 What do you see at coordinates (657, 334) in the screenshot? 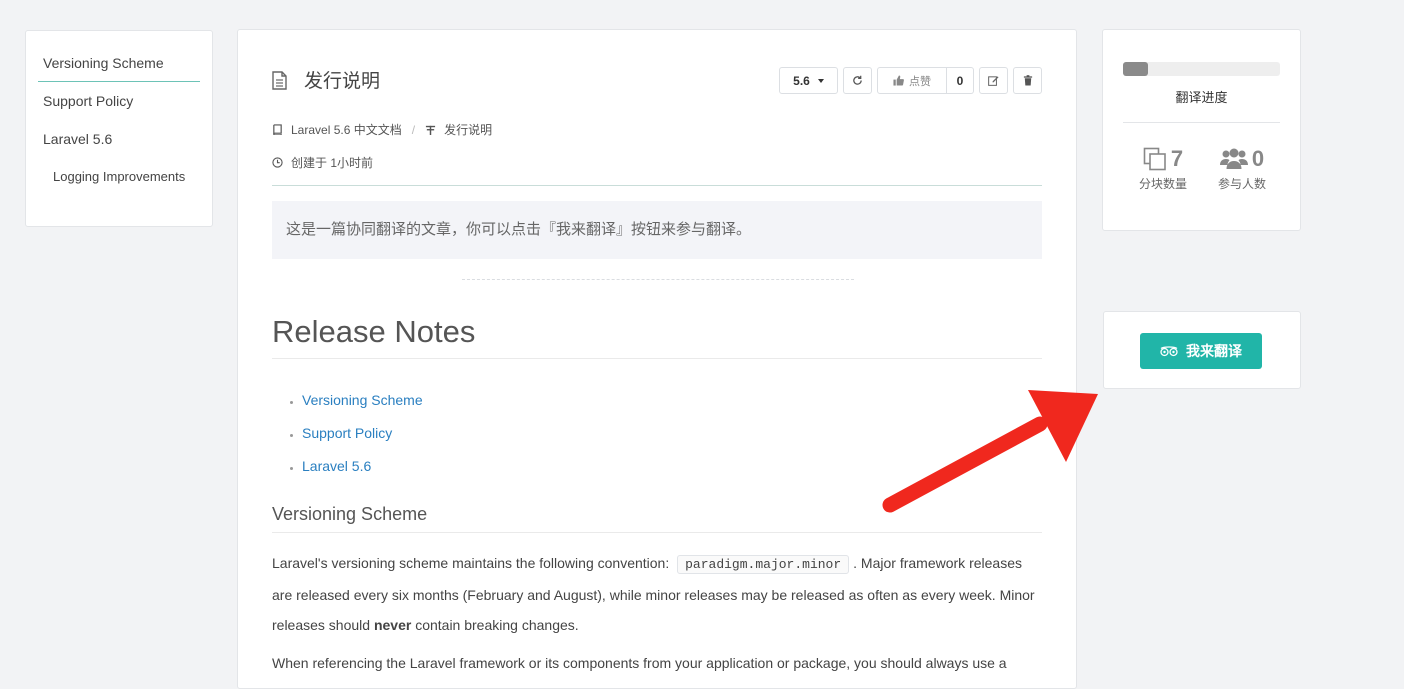
I see `article-heading: Release Notes` at bounding box center [657, 334].